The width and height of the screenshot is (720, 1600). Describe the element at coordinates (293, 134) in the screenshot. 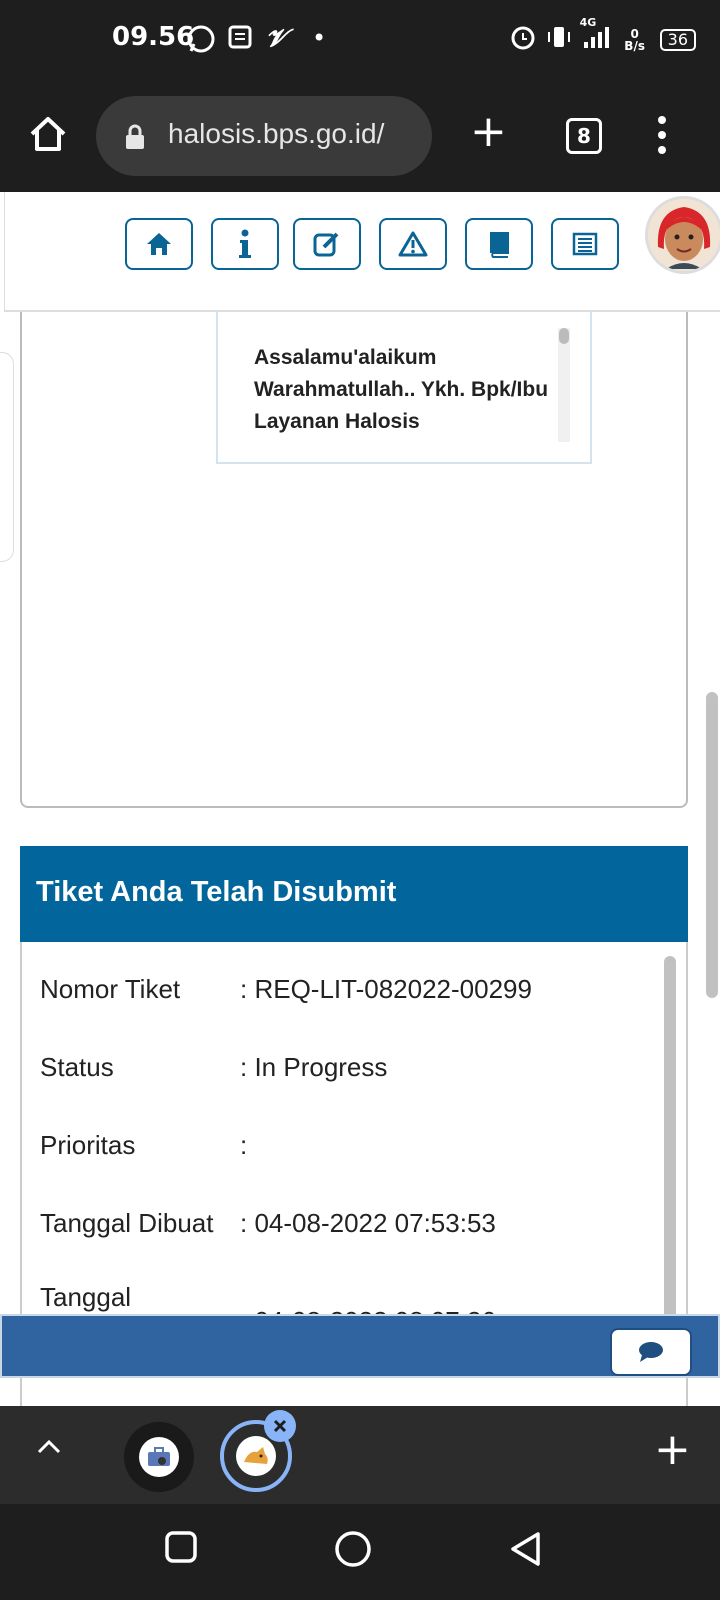

I see `url-text: halosis.bps.go.id/` at that location.